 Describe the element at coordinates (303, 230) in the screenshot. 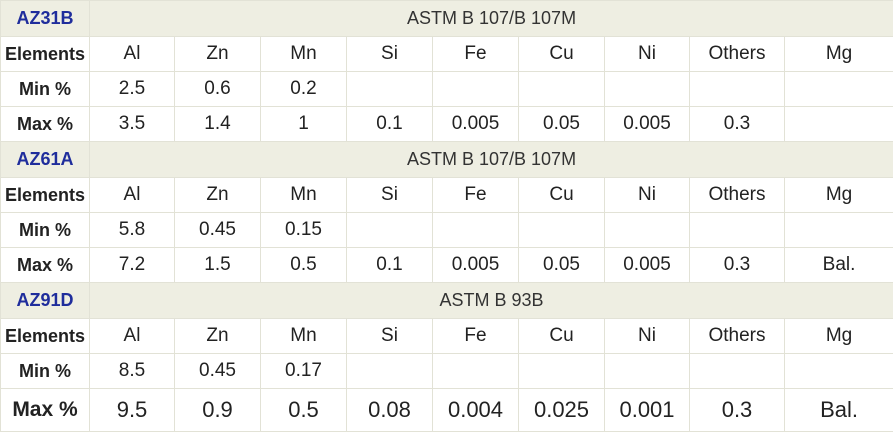

I see `min-value: 0.15` at that location.